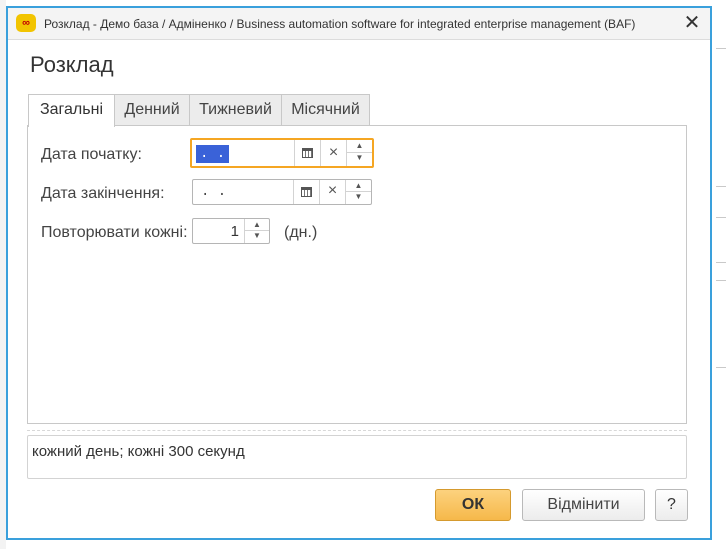 Image resolution: width=726 pixels, height=549 pixels. Describe the element at coordinates (152, 109) in the screenshot. I see `tab-daily: Денний` at that location.